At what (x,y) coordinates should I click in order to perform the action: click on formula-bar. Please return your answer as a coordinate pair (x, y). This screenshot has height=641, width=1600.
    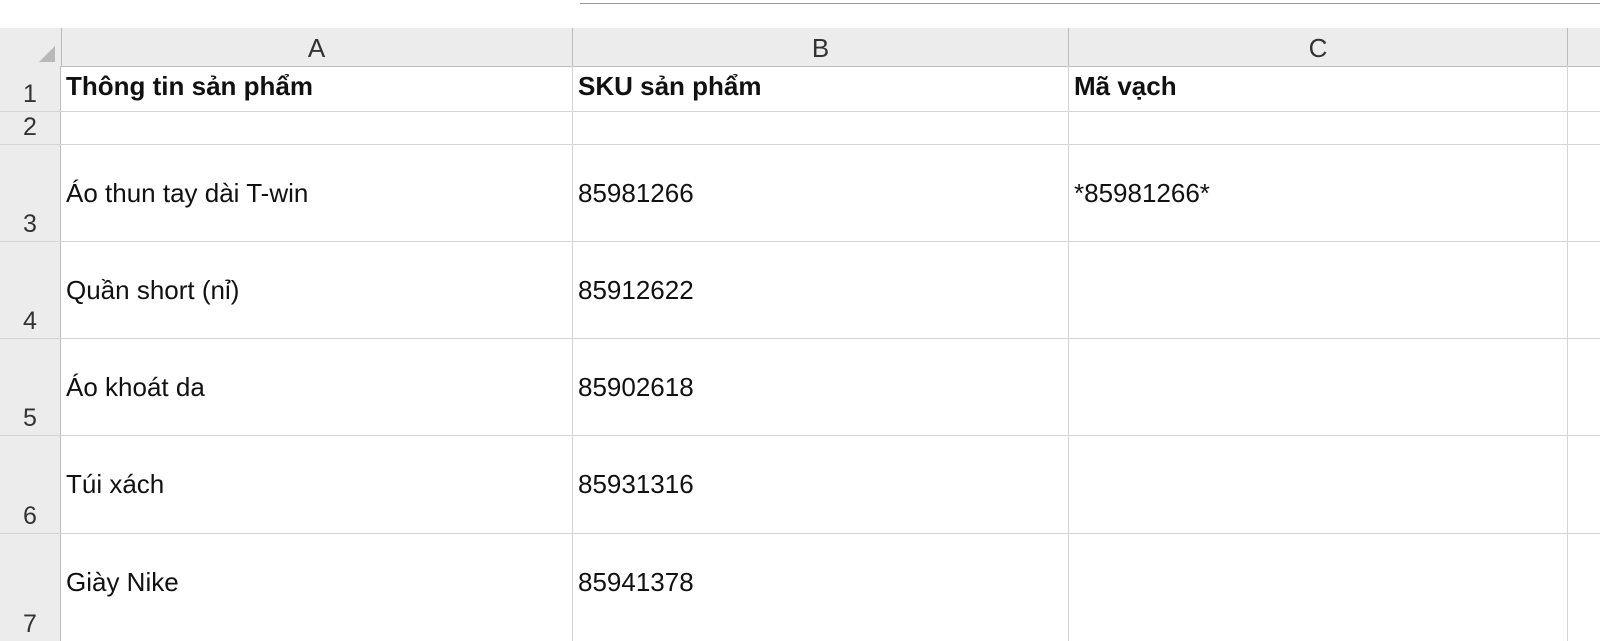
    Looking at the image, I should click on (1090, 2).